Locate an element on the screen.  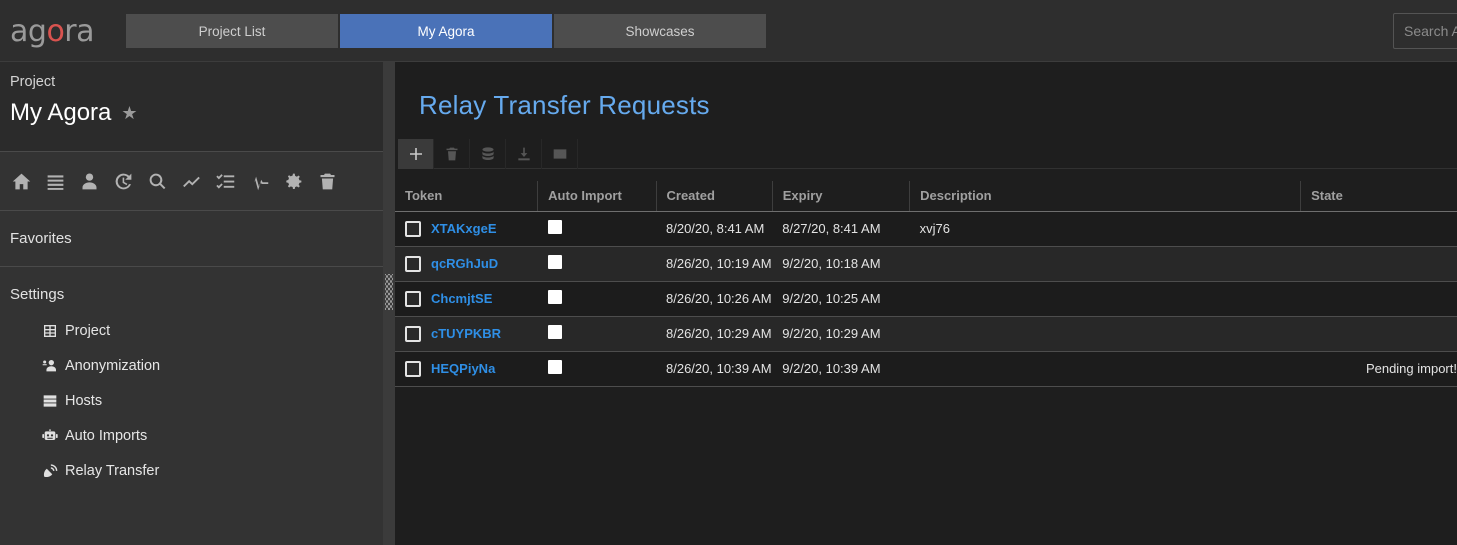
user-gear-icon is located at coordinates (49, 365).